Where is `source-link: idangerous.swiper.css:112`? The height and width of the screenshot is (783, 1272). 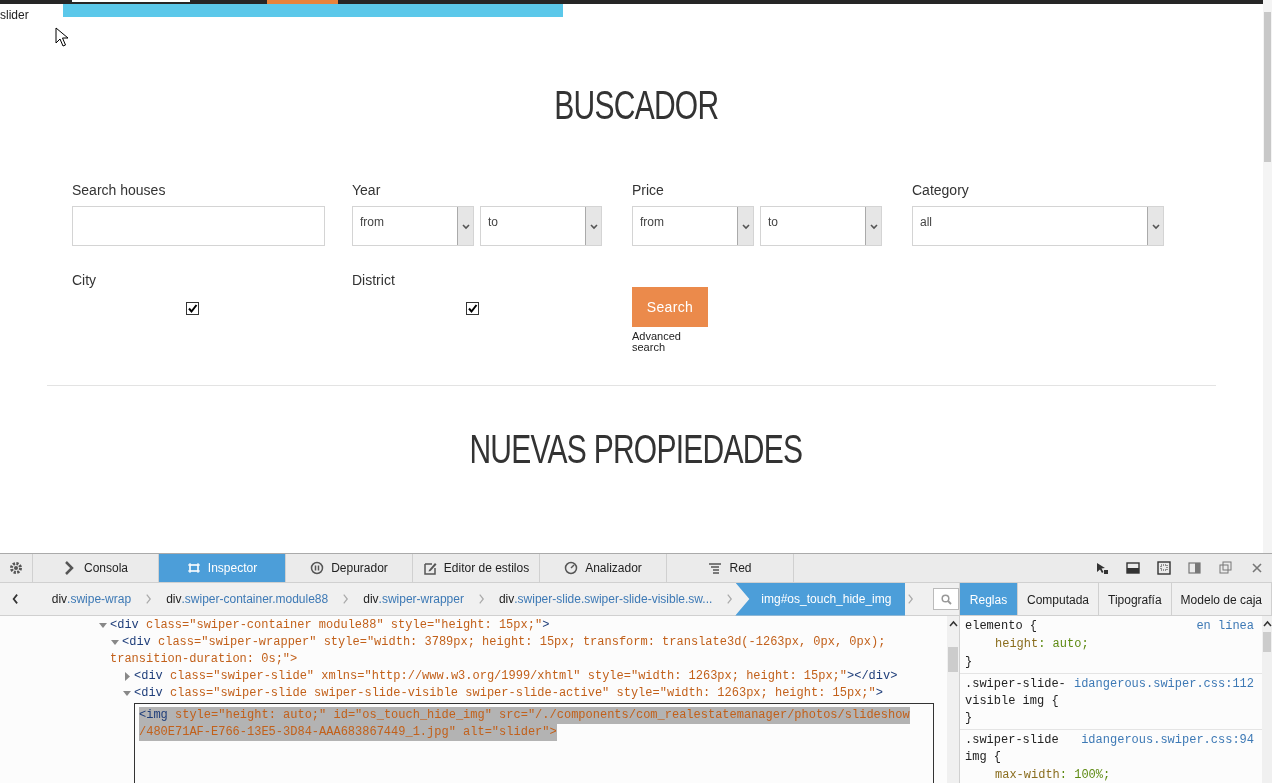
source-link: idangerous.swiper.css:112 is located at coordinates (1165, 693).